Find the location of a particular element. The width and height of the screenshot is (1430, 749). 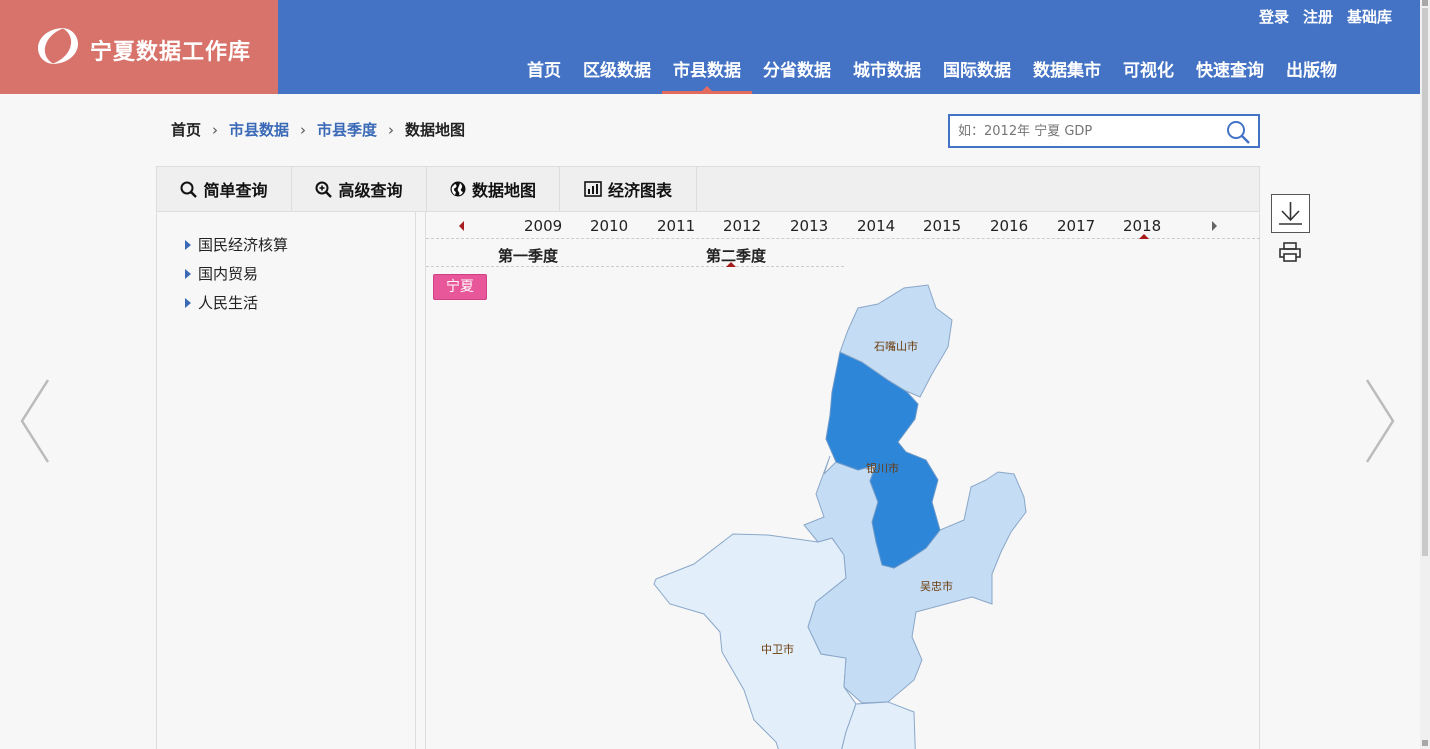

top-links: 登录 注册 基础库 is located at coordinates (1325, 16).